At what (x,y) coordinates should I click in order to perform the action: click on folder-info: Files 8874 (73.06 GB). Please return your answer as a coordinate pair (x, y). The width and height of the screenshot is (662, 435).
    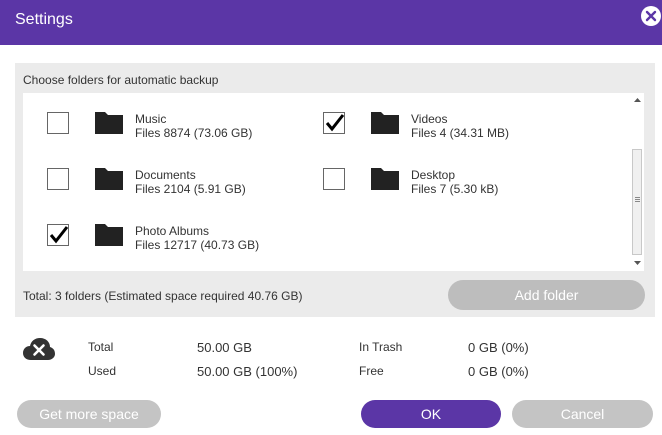
    Looking at the image, I should click on (194, 133).